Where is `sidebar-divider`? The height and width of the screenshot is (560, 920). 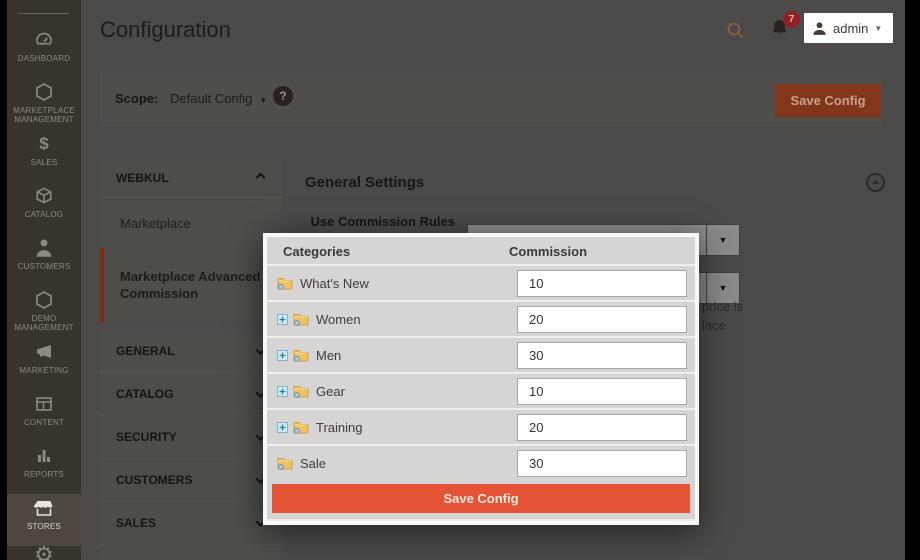
sidebar-divider is located at coordinates (44, 13).